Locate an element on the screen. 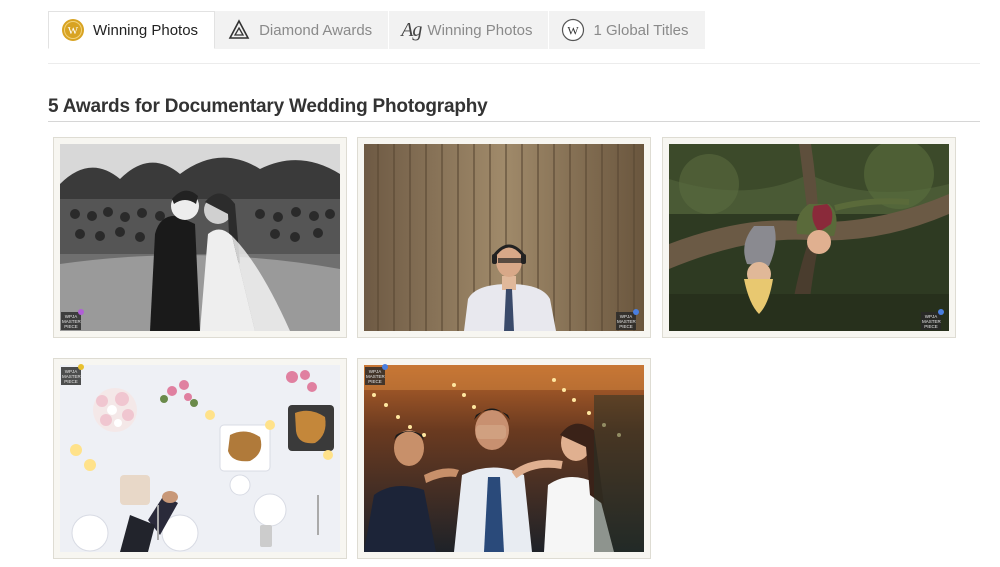 Image resolution: width=1000 pixels, height=567 pixels. tab-label: 1 Global Titles is located at coordinates (641, 30).